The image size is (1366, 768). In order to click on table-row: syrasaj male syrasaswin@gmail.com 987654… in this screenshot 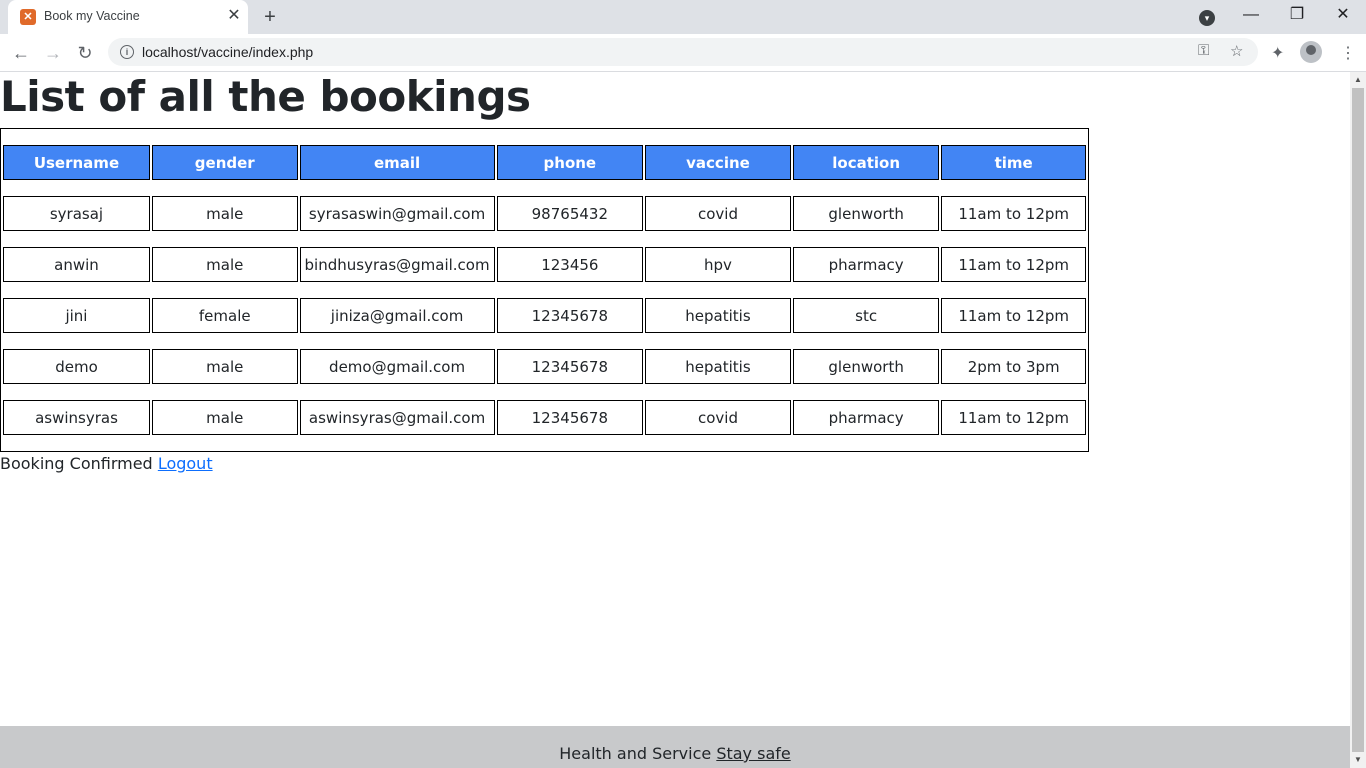, I will do `click(544, 213)`.